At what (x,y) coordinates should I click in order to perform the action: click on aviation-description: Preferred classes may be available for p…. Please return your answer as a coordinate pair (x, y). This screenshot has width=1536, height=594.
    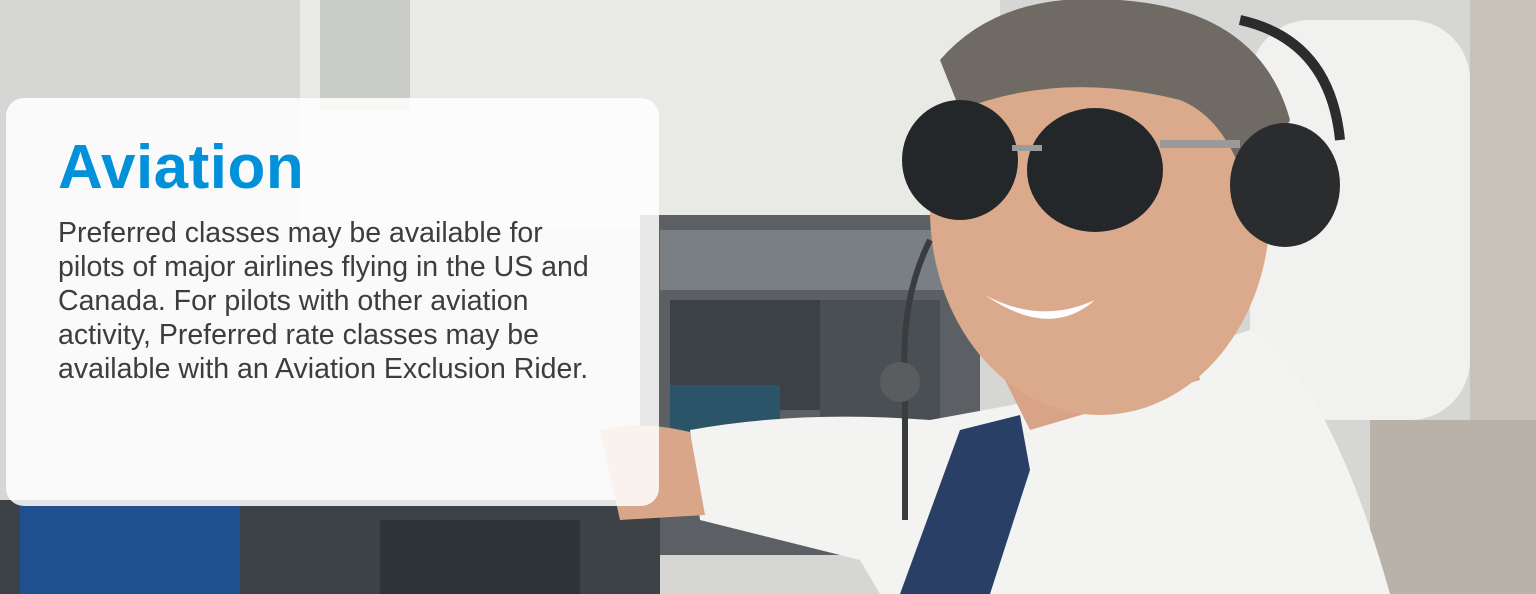
    Looking at the image, I should click on (323, 301).